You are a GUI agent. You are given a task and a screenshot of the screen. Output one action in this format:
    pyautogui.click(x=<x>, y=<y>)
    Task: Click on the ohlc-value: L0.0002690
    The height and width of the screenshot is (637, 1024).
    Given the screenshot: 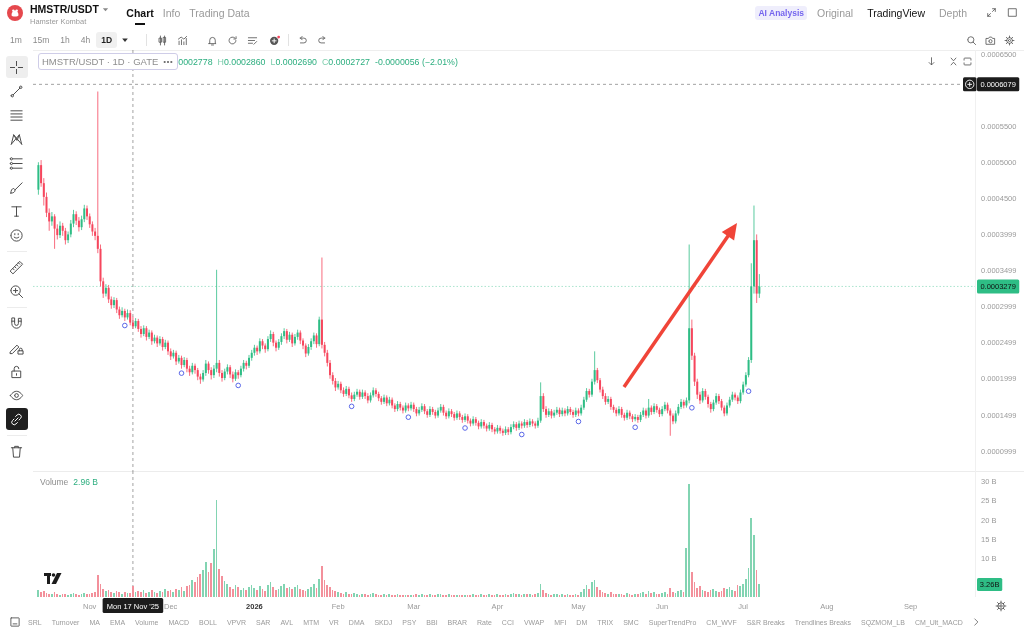 What is the action you would take?
    pyautogui.click(x=293, y=61)
    